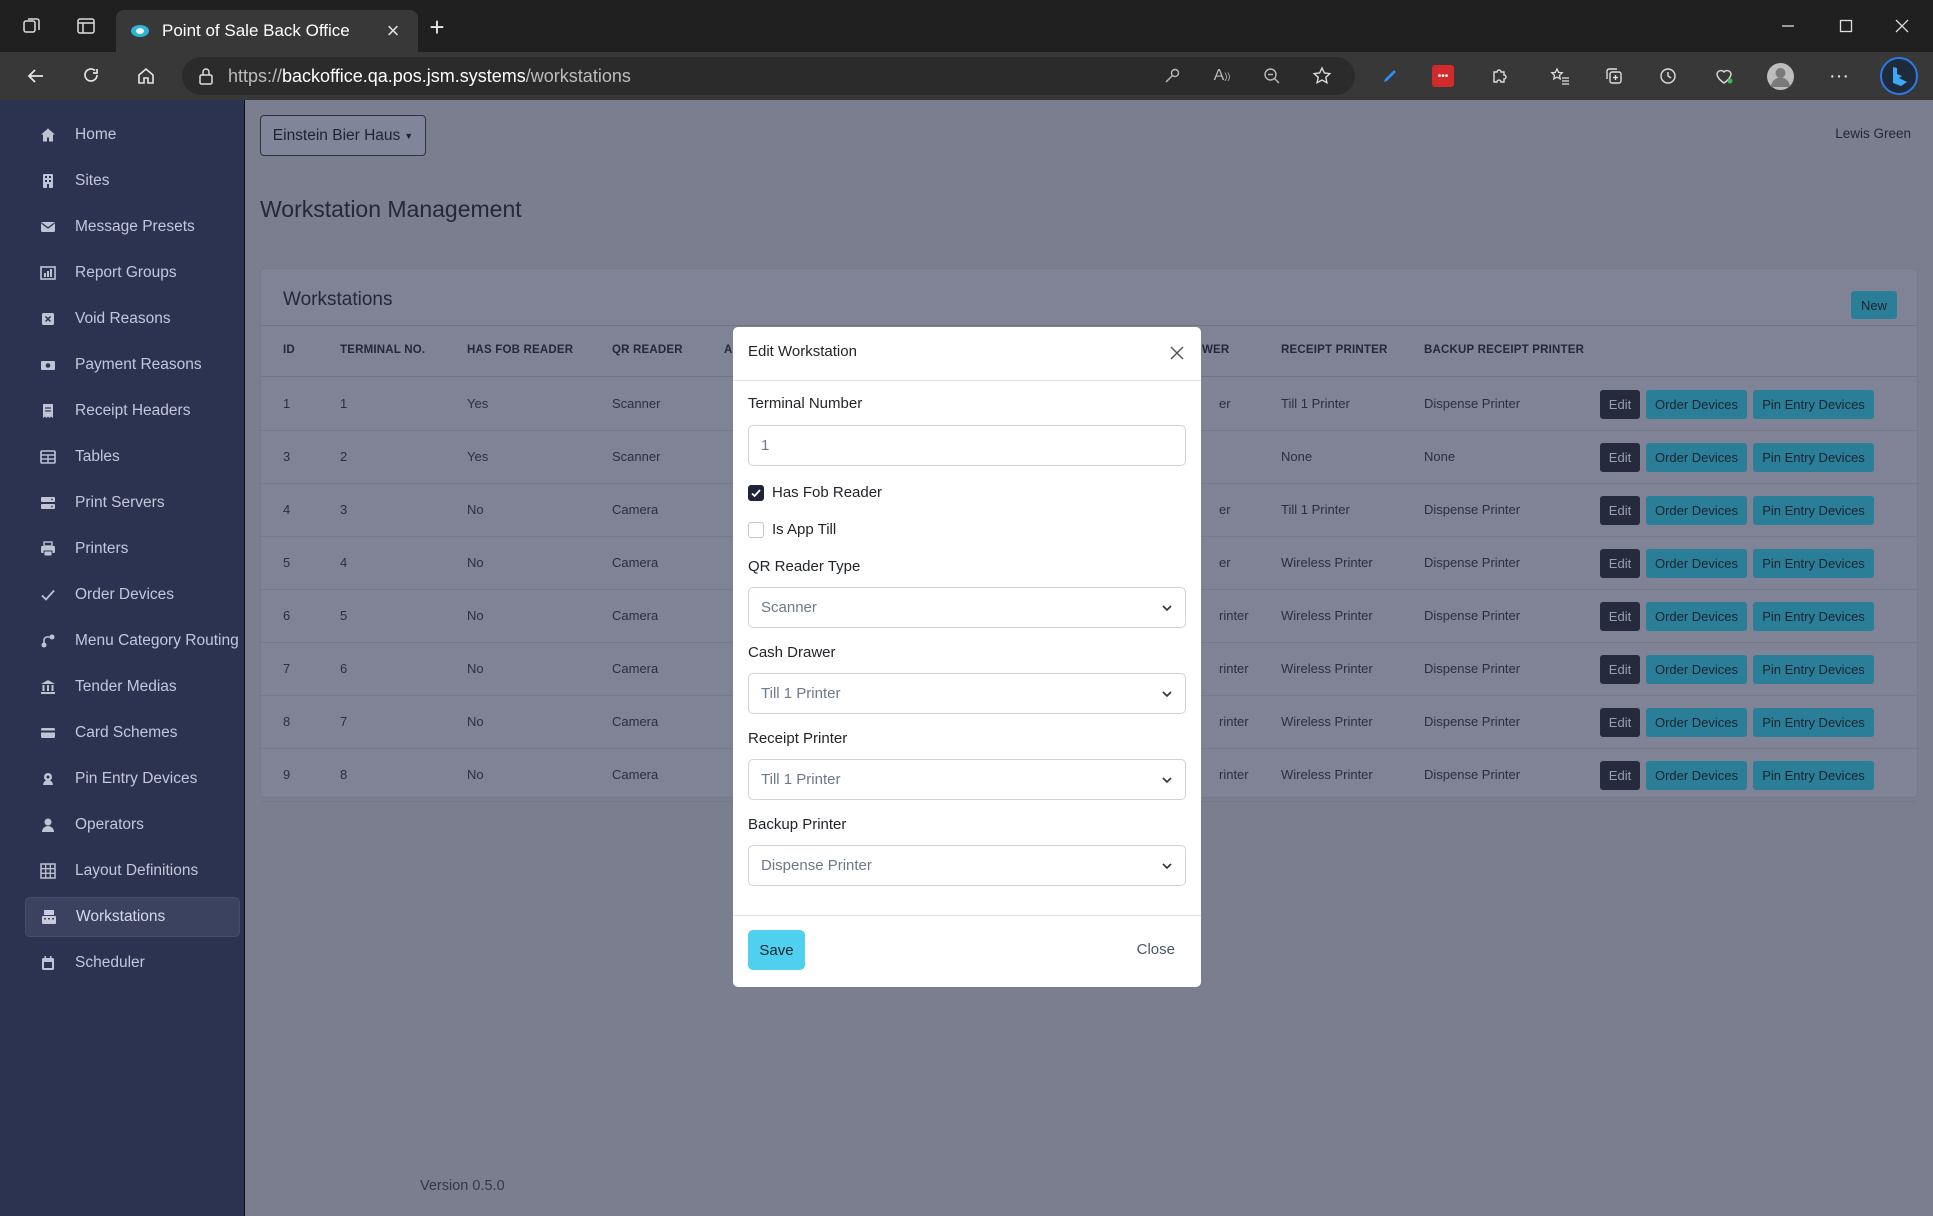  Describe the element at coordinates (1873, 133) in the screenshot. I see `user-name: Lewis Green` at that location.